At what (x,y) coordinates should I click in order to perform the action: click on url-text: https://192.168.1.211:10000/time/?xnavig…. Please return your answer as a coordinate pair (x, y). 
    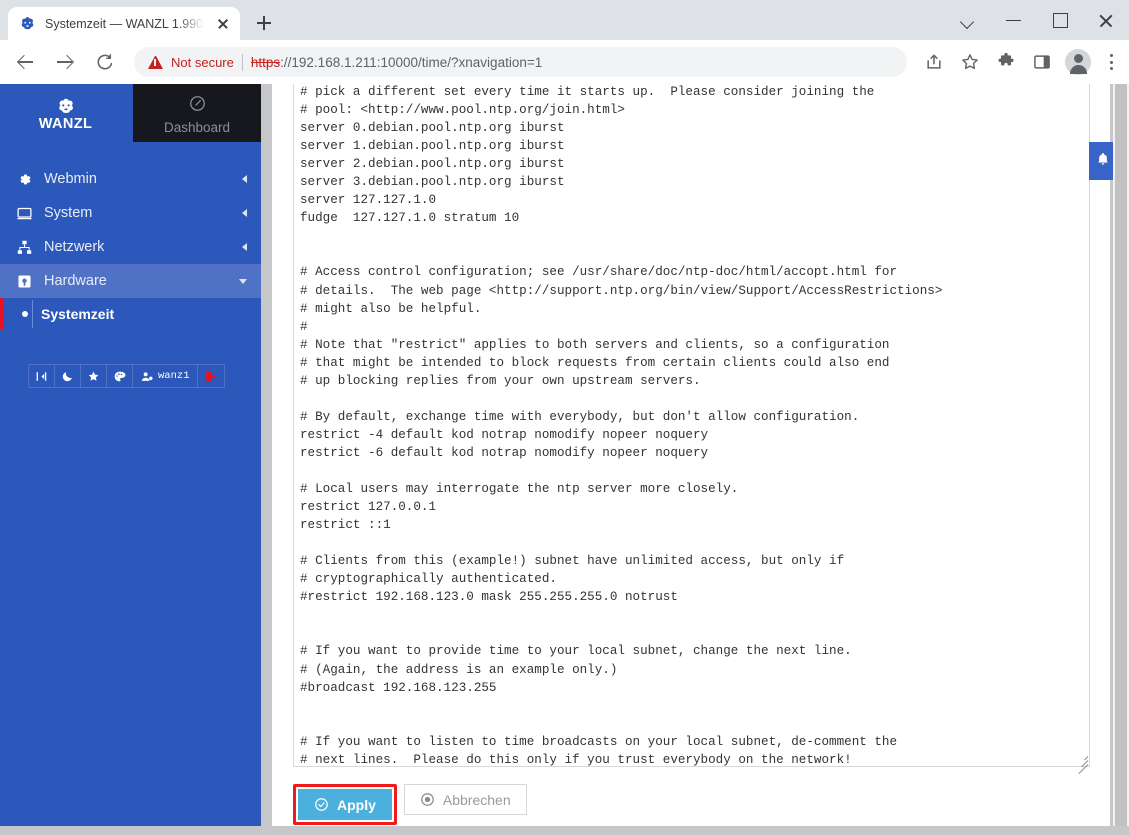
    Looking at the image, I should click on (396, 62).